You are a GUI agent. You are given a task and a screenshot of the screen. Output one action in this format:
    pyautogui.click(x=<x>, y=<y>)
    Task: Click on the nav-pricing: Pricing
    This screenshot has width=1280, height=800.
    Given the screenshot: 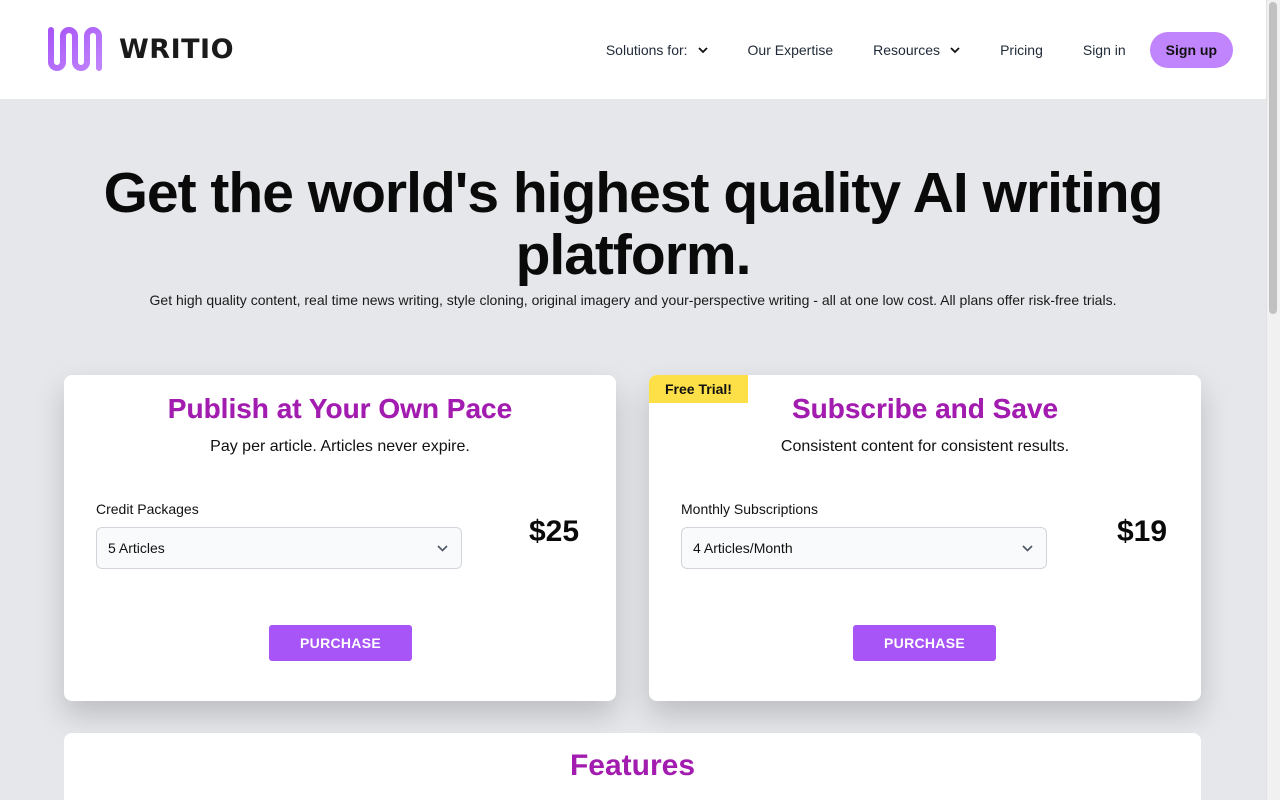 What is the action you would take?
    pyautogui.click(x=1021, y=50)
    